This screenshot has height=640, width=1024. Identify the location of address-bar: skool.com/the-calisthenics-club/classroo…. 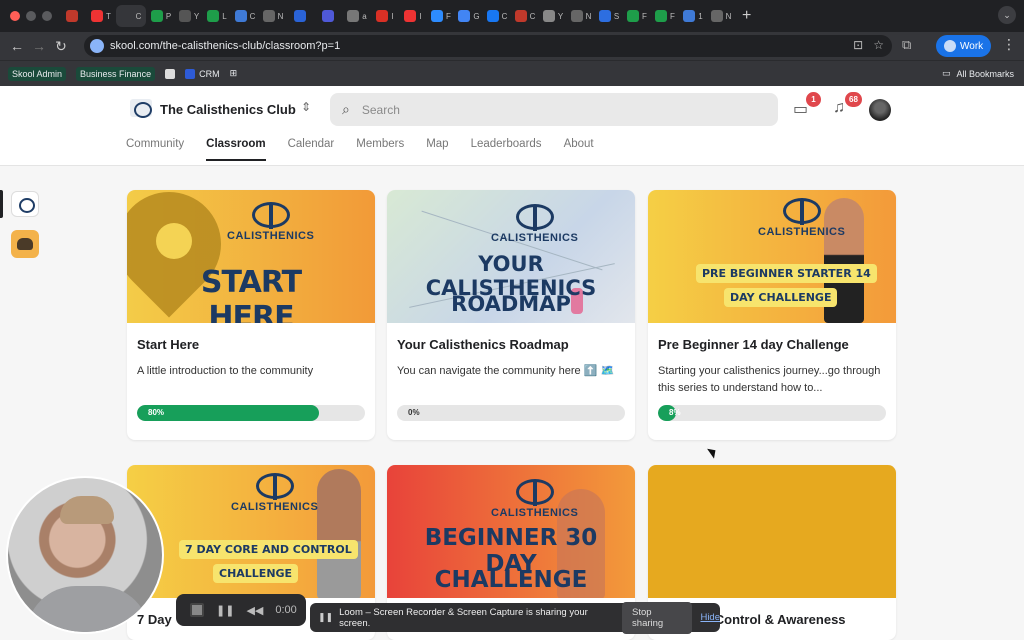
(488, 46).